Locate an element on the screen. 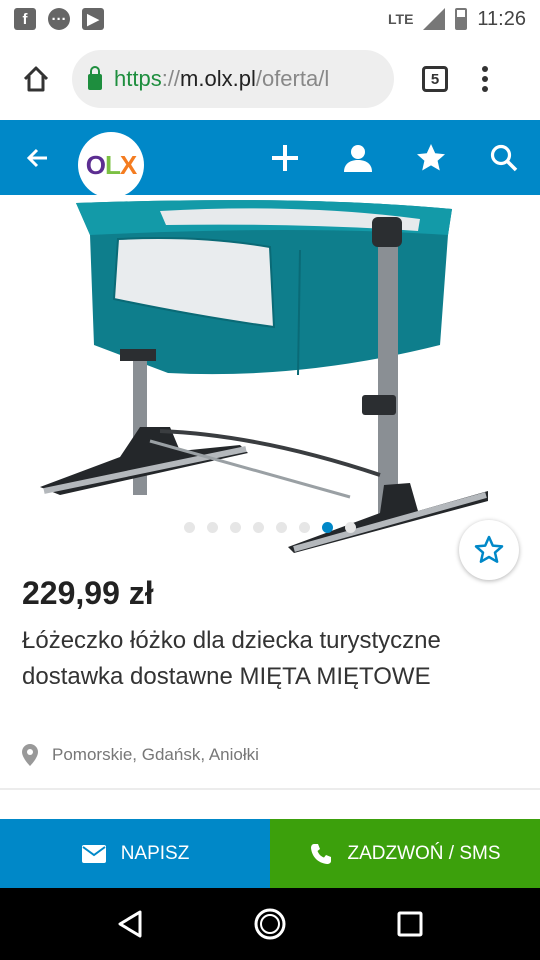 The image size is (540, 960). browser-toolbar: https://m.olx.pl/oferta/l 5 is located at coordinates (270, 79).